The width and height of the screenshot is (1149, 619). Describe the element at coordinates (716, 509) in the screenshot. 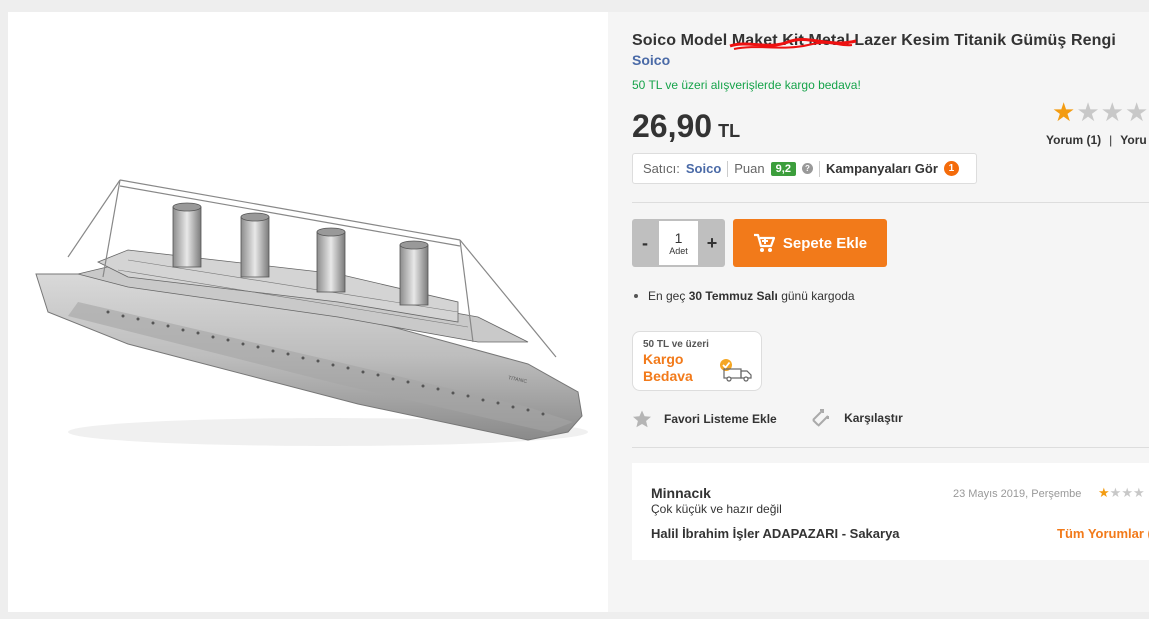

I see `review-text: Çok küçük ve hazır değil` at that location.